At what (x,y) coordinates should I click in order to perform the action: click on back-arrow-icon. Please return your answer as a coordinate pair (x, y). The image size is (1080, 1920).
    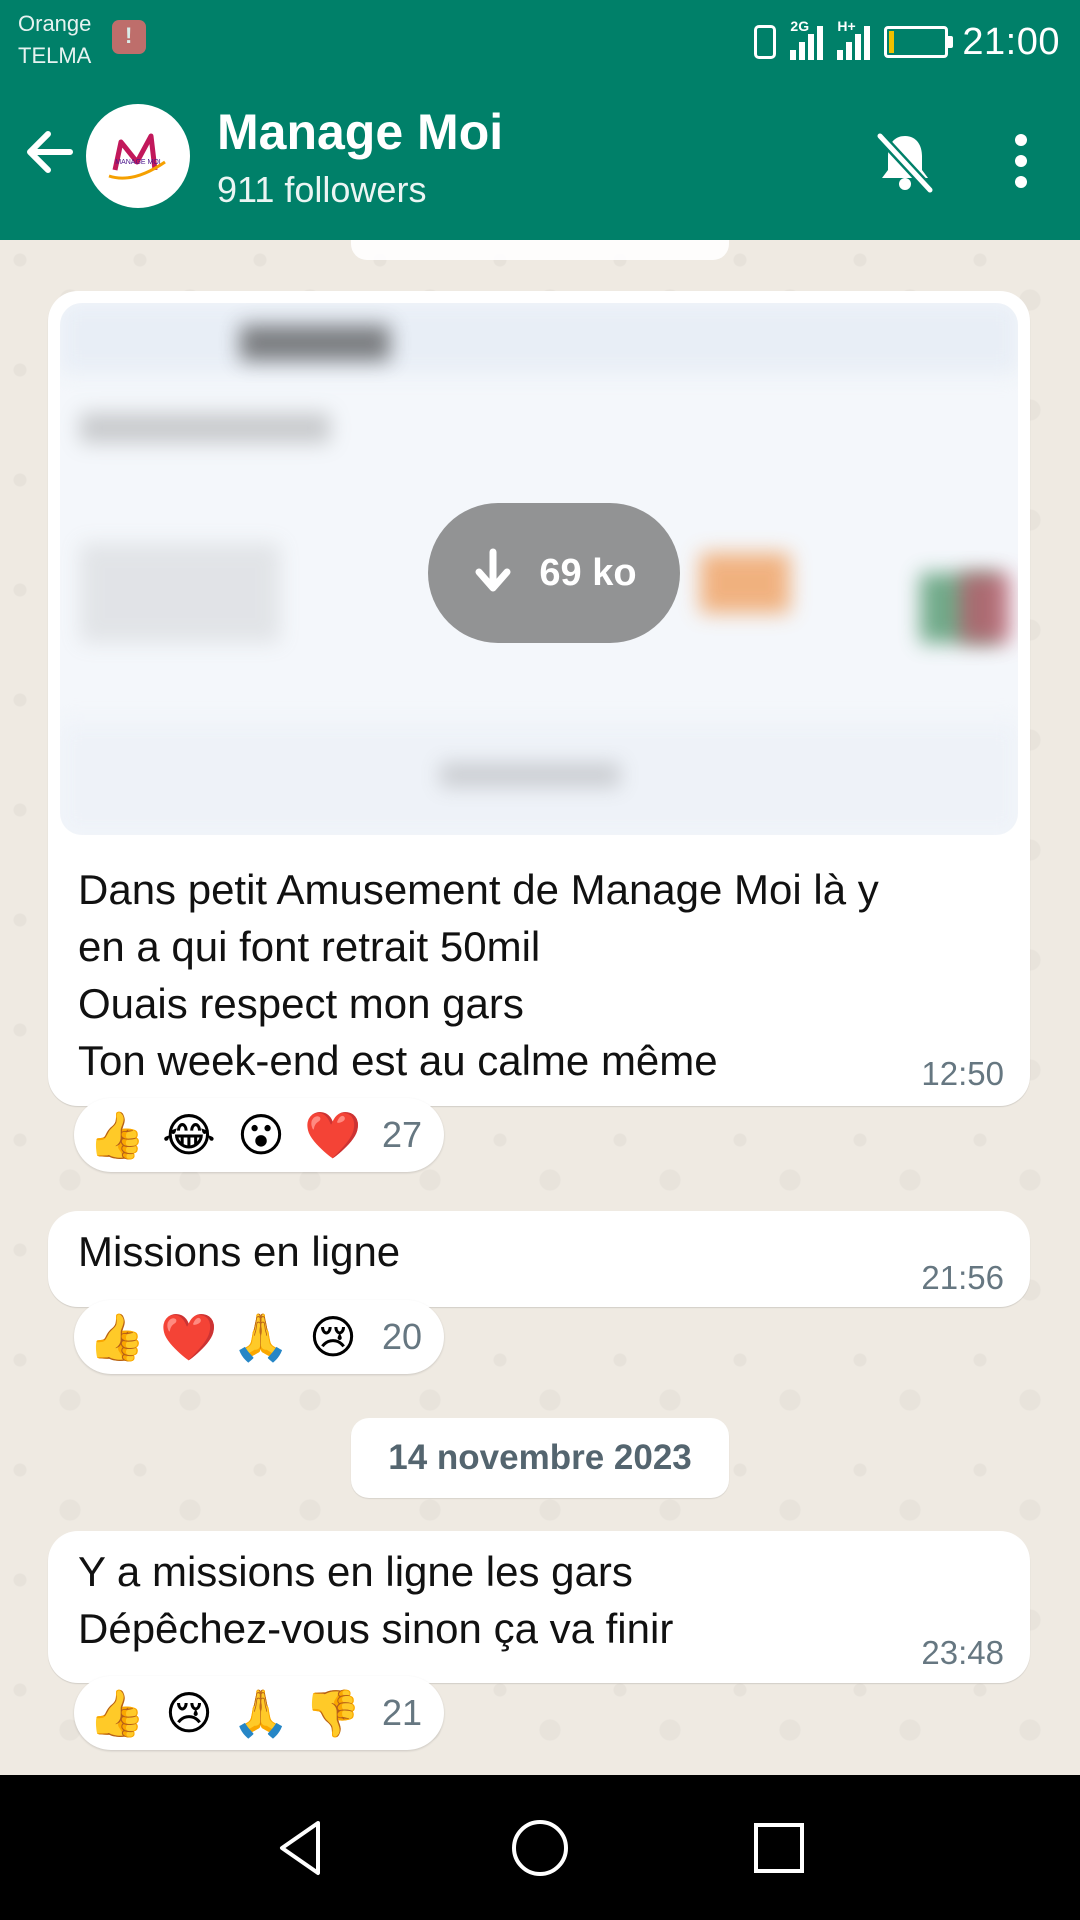
    Looking at the image, I should click on (50, 152).